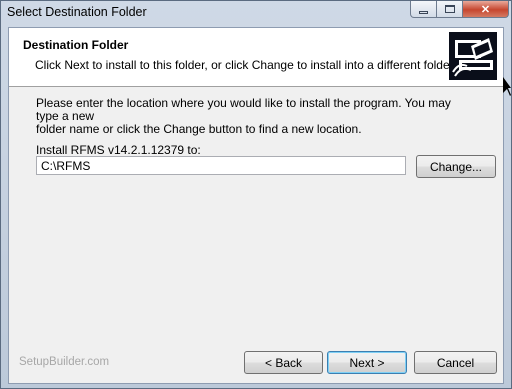  I want to click on installer-computer-icon, so click(473, 56).